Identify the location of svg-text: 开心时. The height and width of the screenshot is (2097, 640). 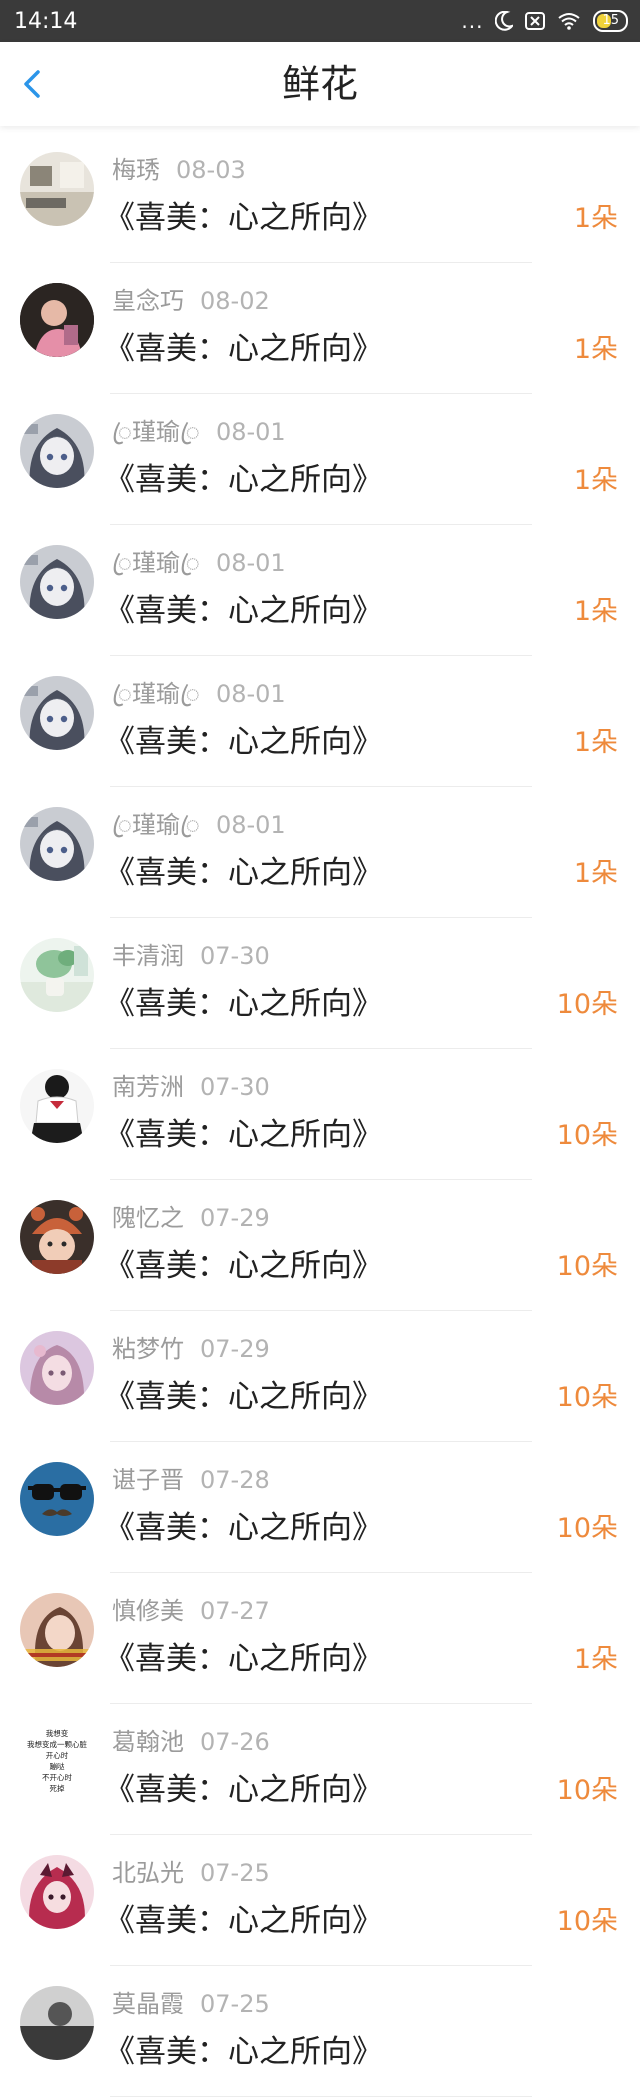
(57, 1755).